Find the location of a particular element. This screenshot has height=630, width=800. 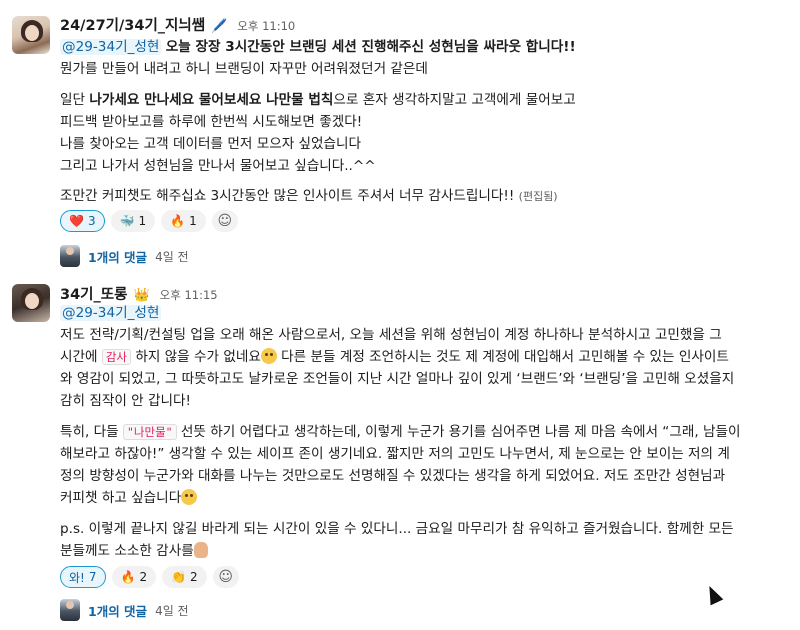

message-line: 감히 짐작이 안 갑니다! is located at coordinates (125, 401).